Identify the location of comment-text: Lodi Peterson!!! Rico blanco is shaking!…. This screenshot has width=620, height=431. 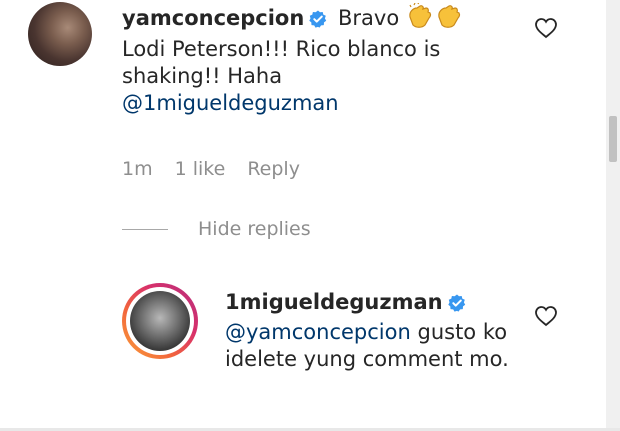
(281, 62).